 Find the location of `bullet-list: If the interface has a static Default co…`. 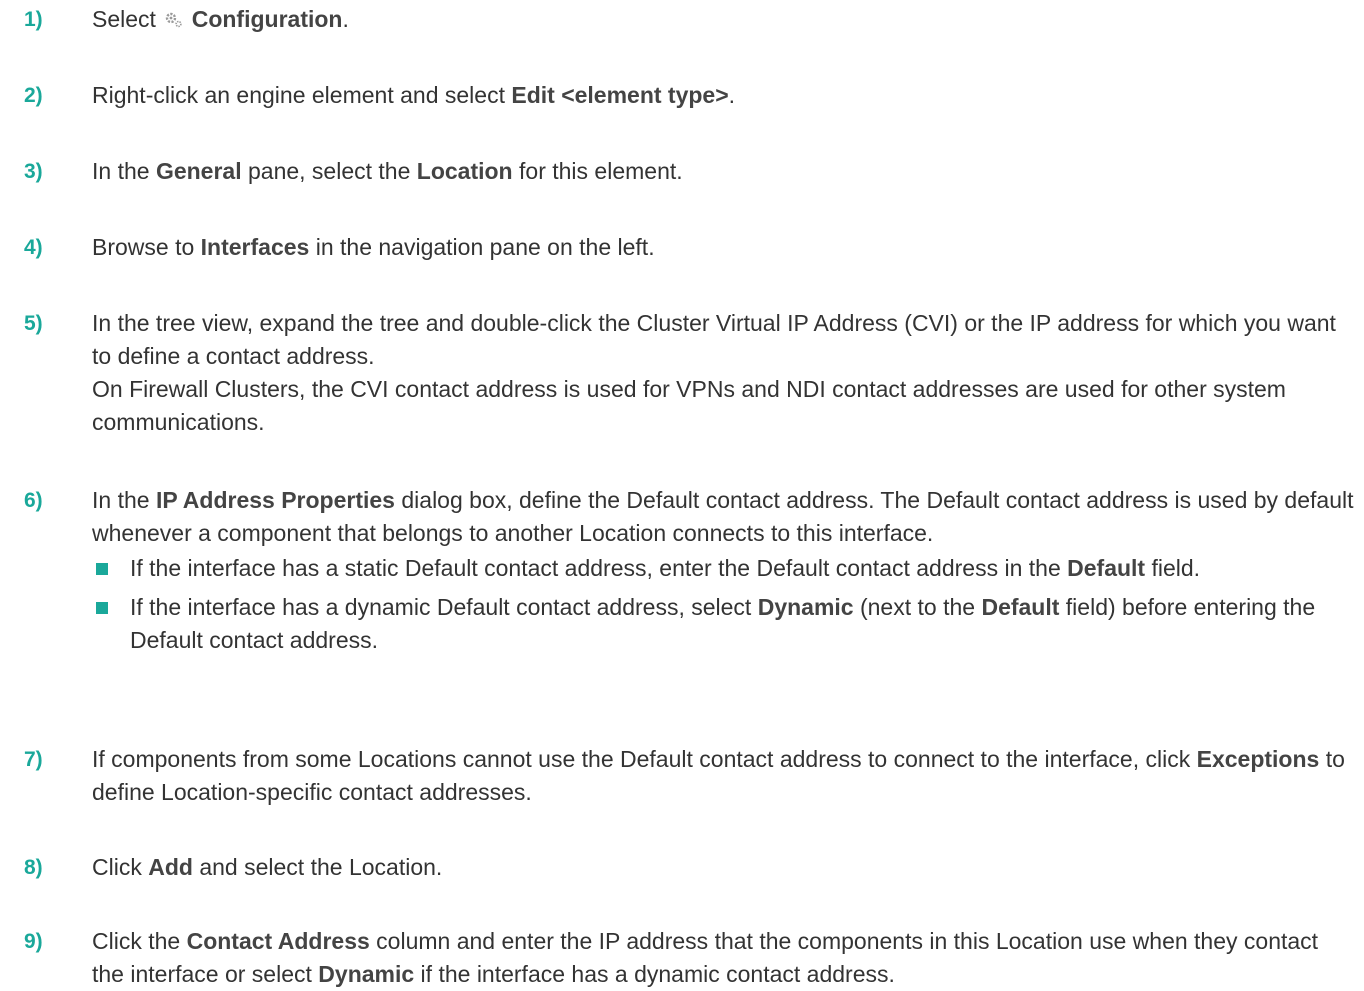

bullet-list: If the interface has a static Default co… is located at coordinates (723, 604).